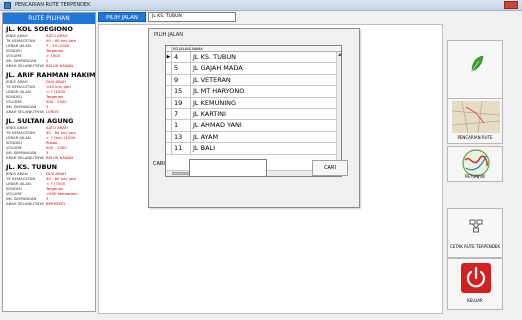 The width and height of the screenshot is (522, 320). What do you see at coordinates (209, 113) in the screenshot?
I see `nama-jalan-cell: JL KARTINI` at bounding box center [209, 113].